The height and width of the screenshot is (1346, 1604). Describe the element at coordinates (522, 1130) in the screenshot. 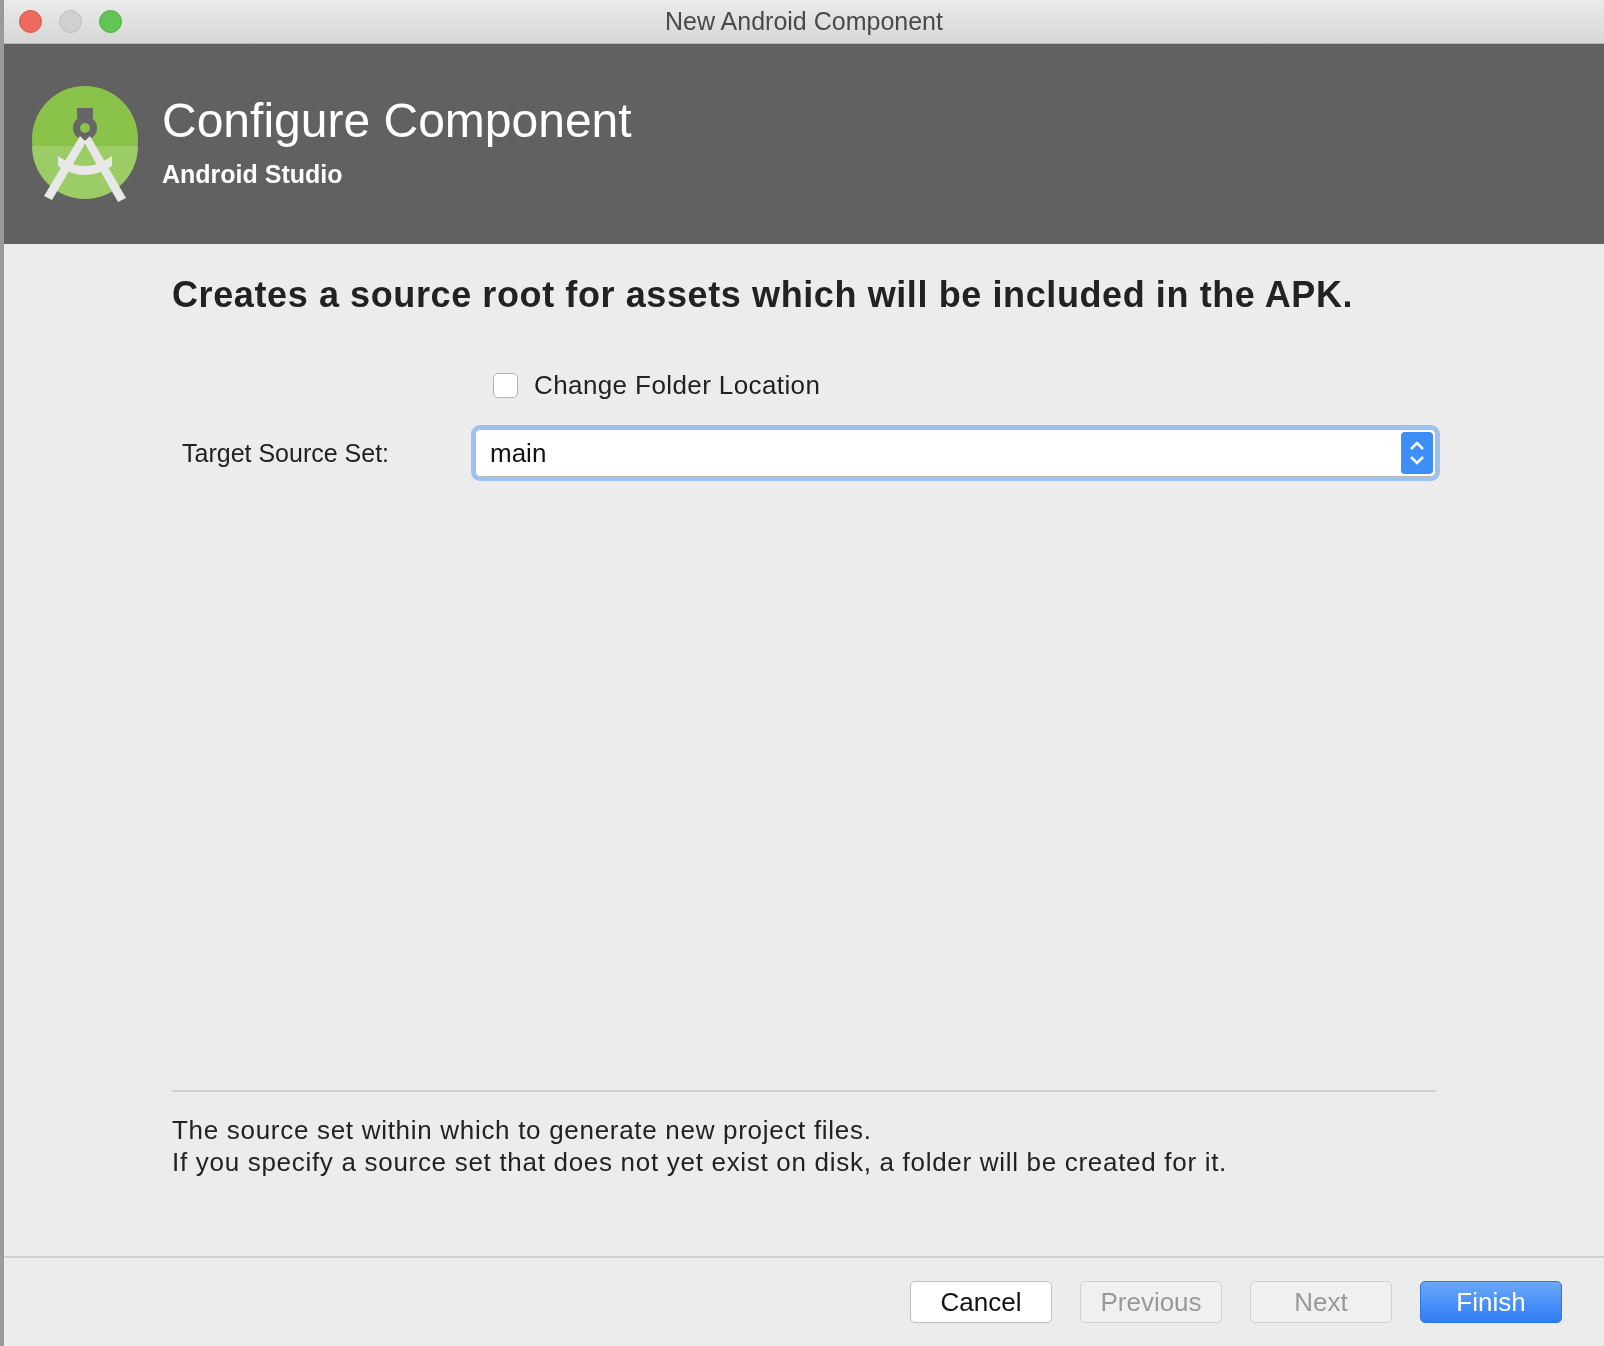

I see `help-text: The source set within which to generate new project files.` at that location.